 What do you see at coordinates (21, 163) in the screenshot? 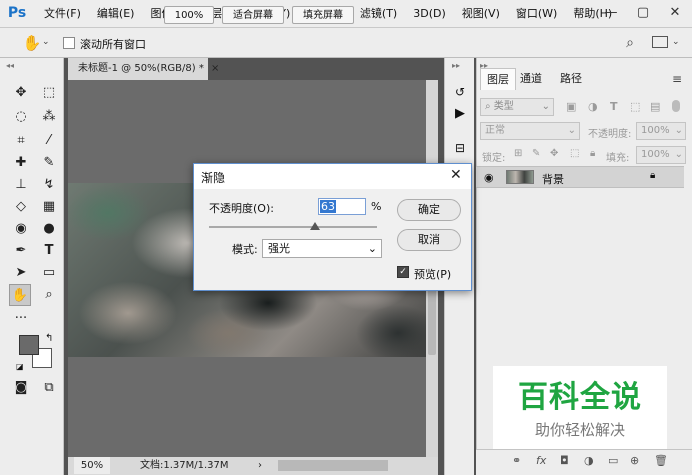
I see `healing-brush-tool-icon: ✚` at bounding box center [21, 163].